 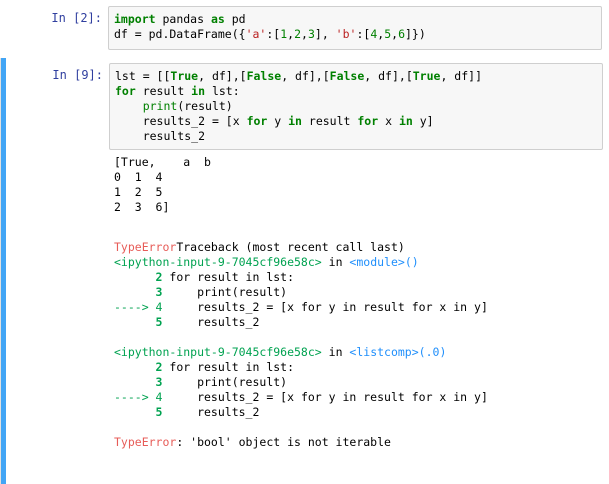 What do you see at coordinates (423, 121) in the screenshot?
I see `code-text: y]` at bounding box center [423, 121].